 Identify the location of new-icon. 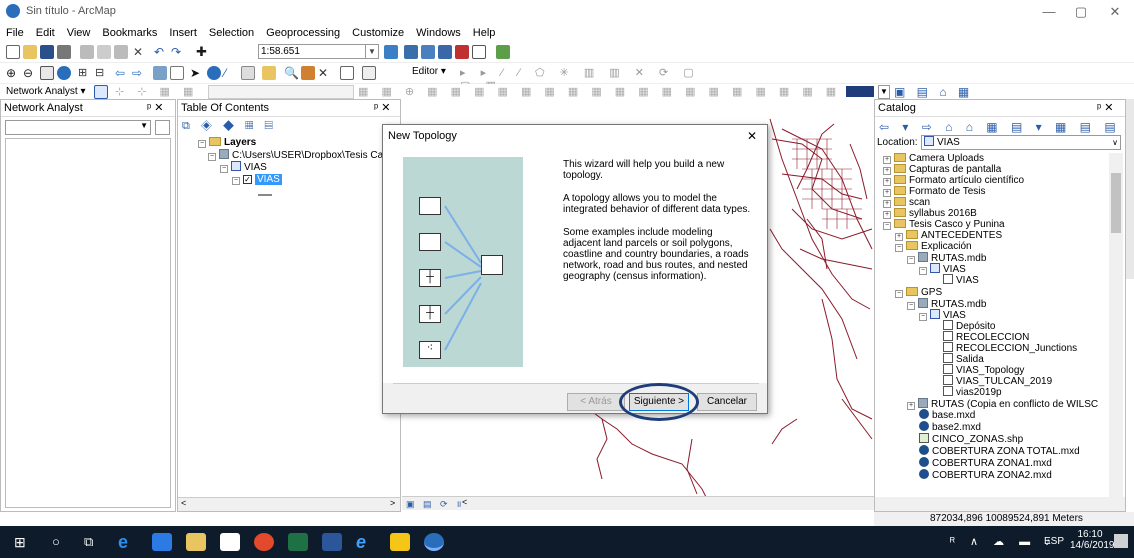
(13, 52).